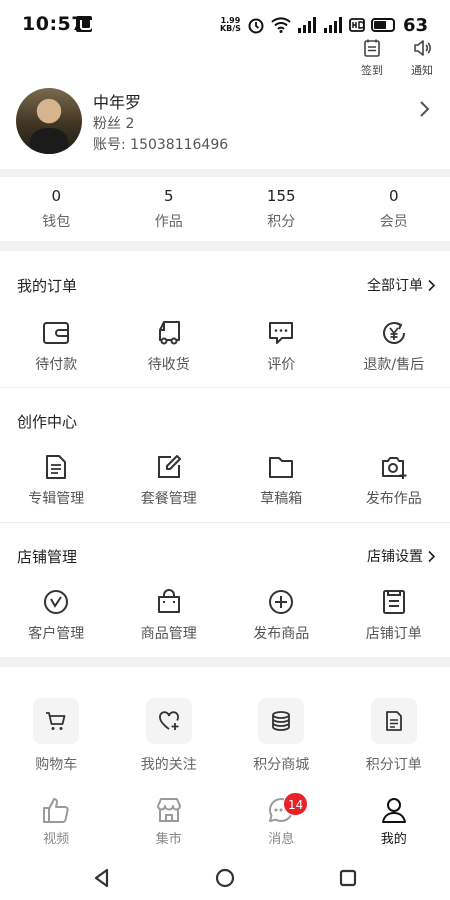  Describe the element at coordinates (281, 346) in the screenshot. I see `orders-item-review: 评价` at that location.